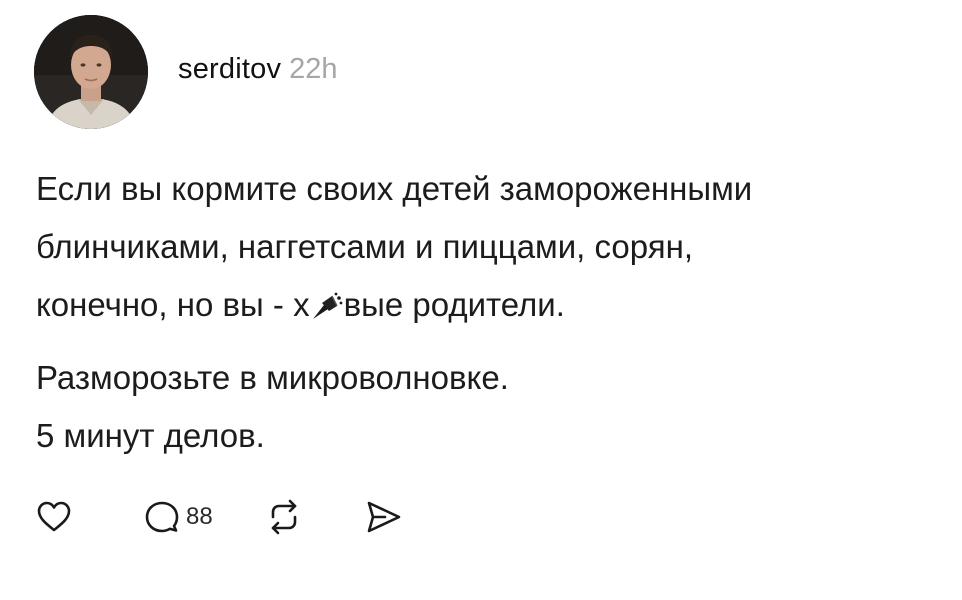 This screenshot has width=962, height=600. What do you see at coordinates (454, 304) in the screenshot?
I see `post-text-line: вые родители.` at bounding box center [454, 304].